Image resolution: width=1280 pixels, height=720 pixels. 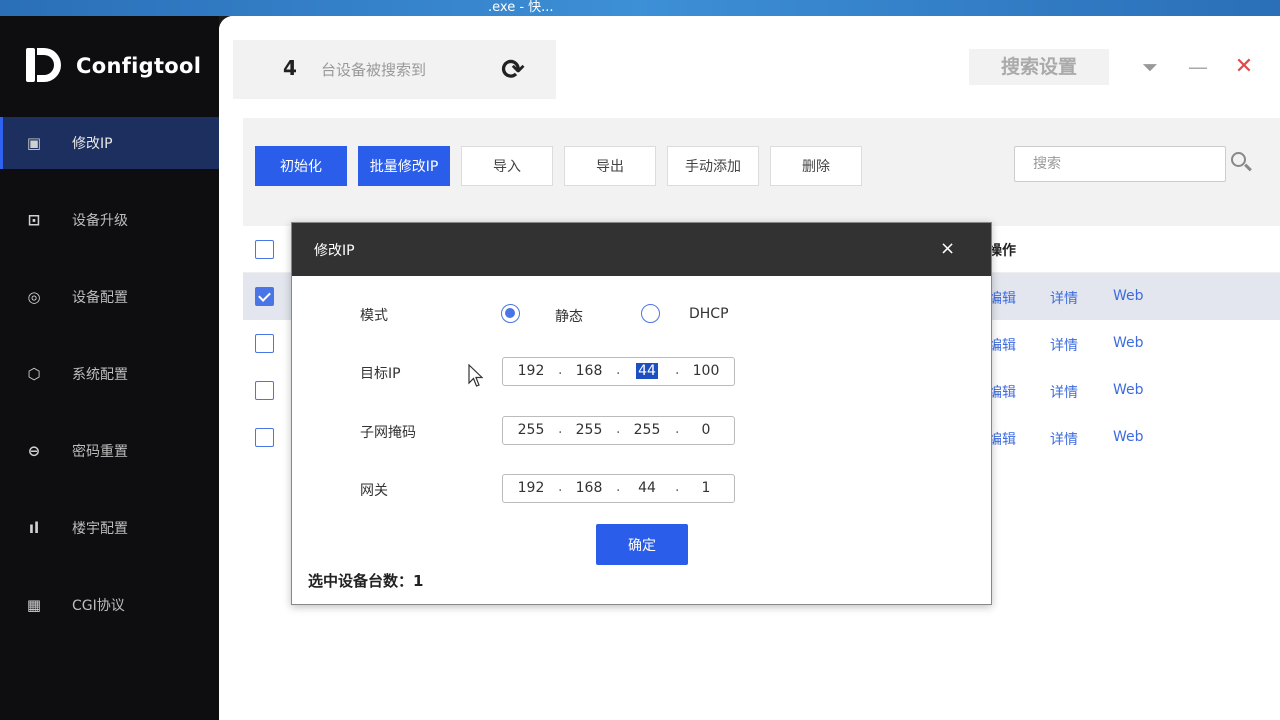 I want to click on gateway-input: 192 . 168 . 44 . 1, so click(x=618, y=488).